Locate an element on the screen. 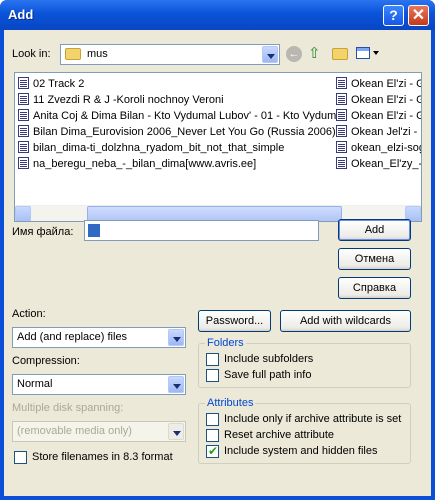  reset-archive-label: Reset archive attribute is located at coordinates (279, 435).